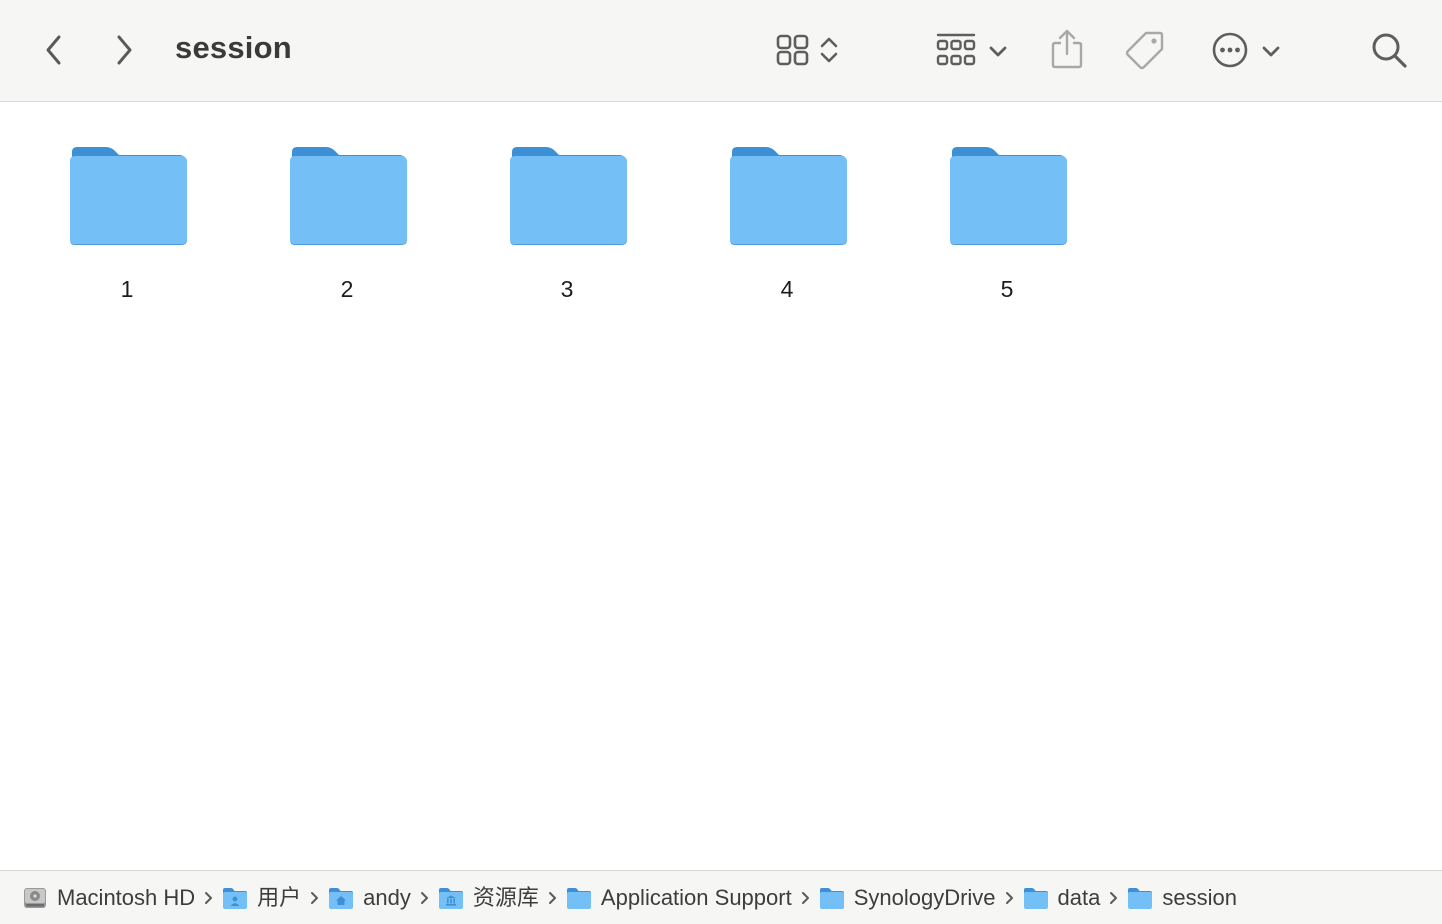 This screenshot has height=924, width=1442. I want to click on path-item-data: data, so click(1062, 898).